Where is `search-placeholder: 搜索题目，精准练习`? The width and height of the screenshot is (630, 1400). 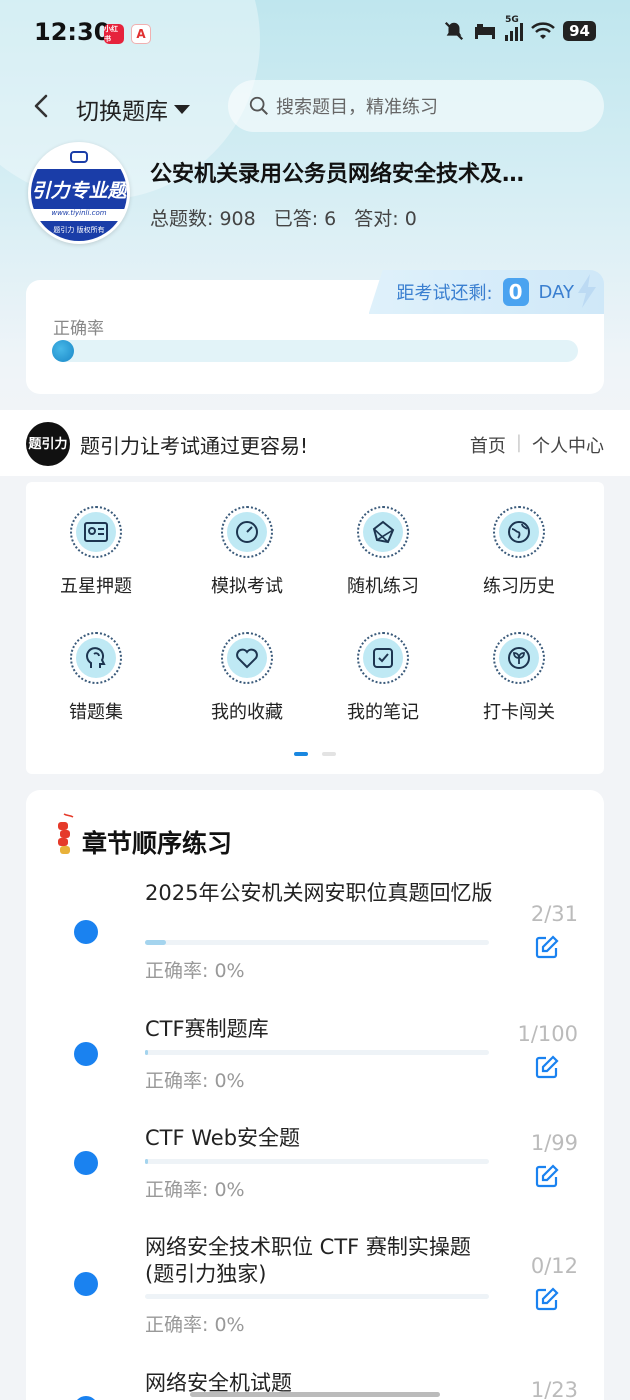
search-placeholder: 搜索题目，精准练习 is located at coordinates (357, 107).